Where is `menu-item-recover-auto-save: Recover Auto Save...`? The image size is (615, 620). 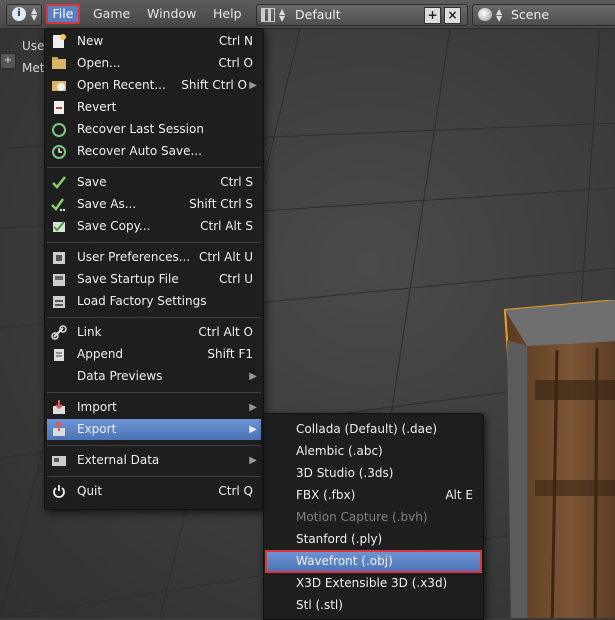 menu-item-recover-auto-save: Recover Auto Save... is located at coordinates (154, 151).